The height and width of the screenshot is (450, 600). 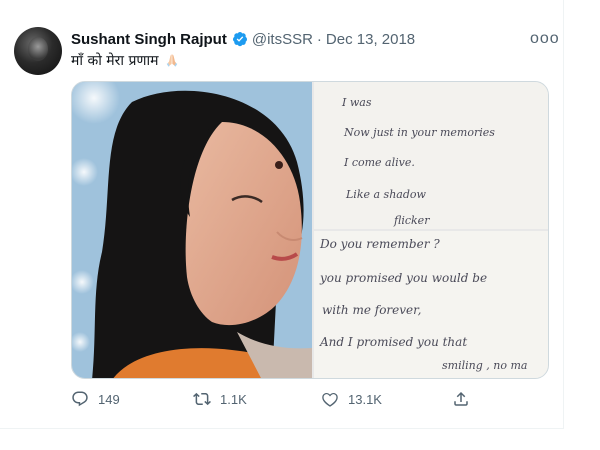 What do you see at coordinates (404, 278) in the screenshot?
I see `note-line: you promised you would be` at bounding box center [404, 278].